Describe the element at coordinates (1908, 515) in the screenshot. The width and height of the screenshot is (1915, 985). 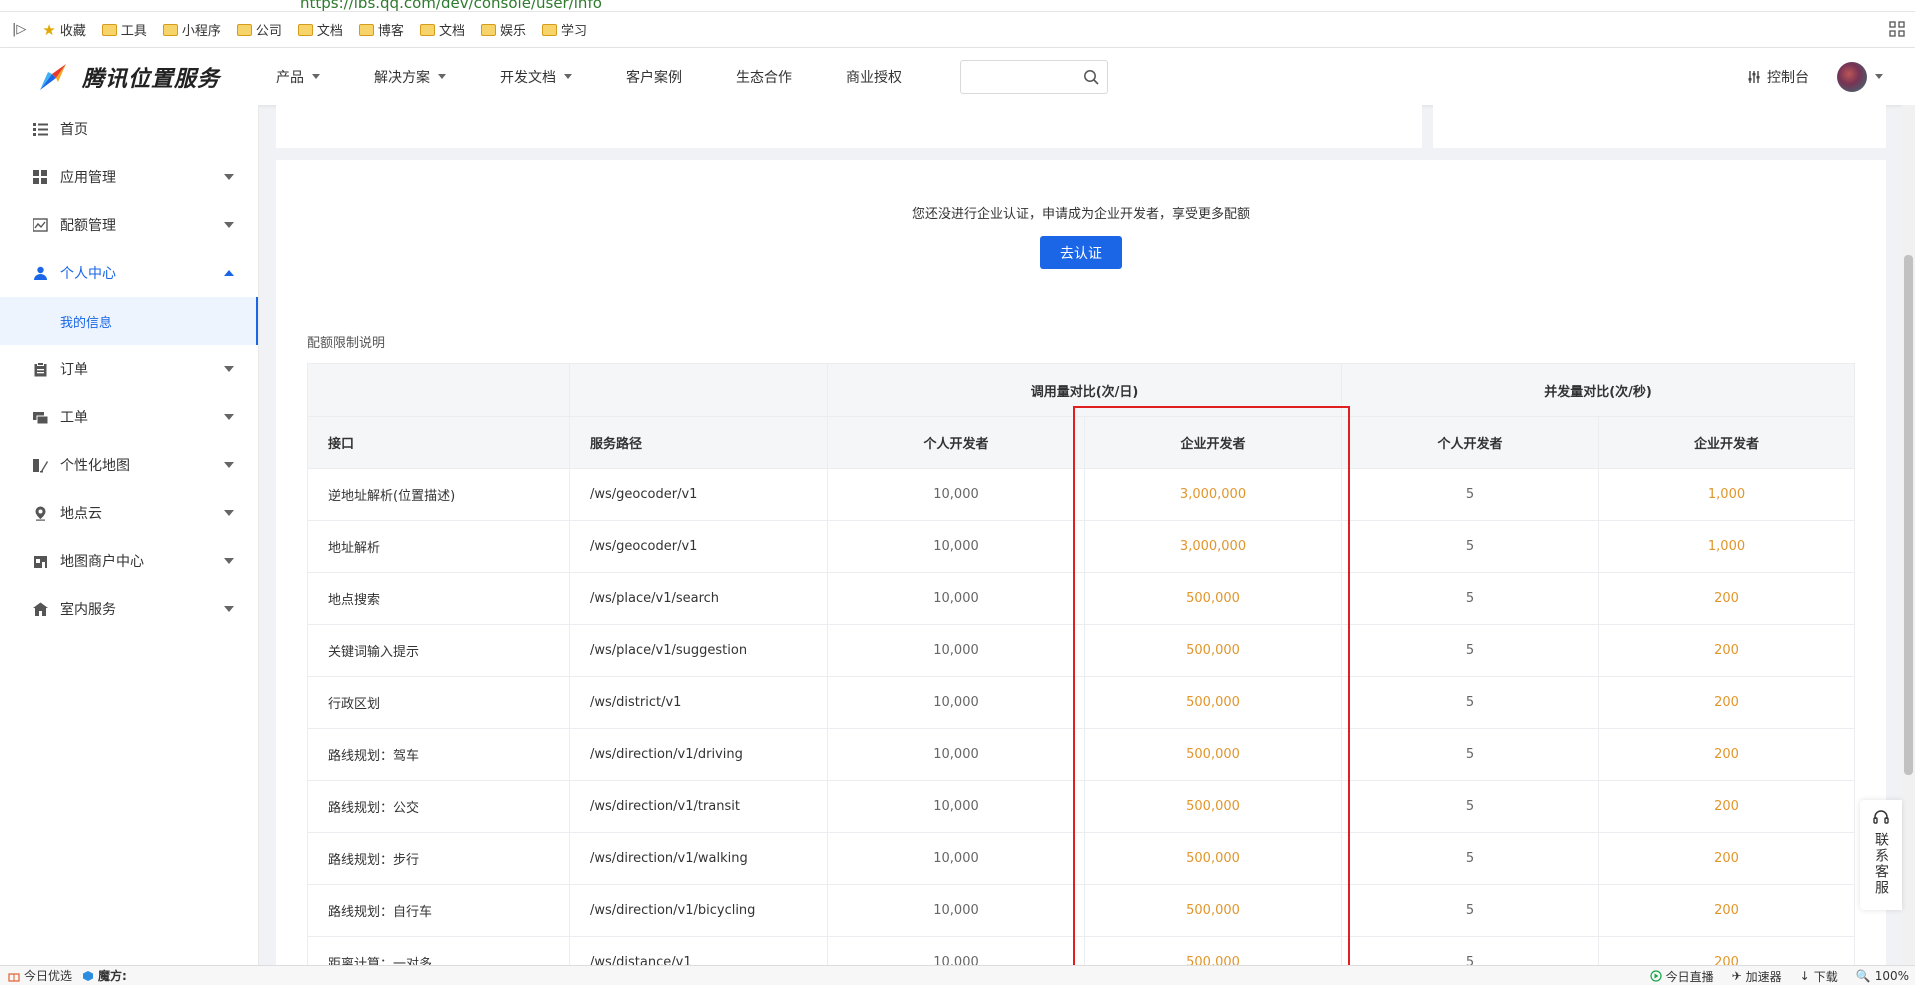
I see `scroll-thumb` at that location.